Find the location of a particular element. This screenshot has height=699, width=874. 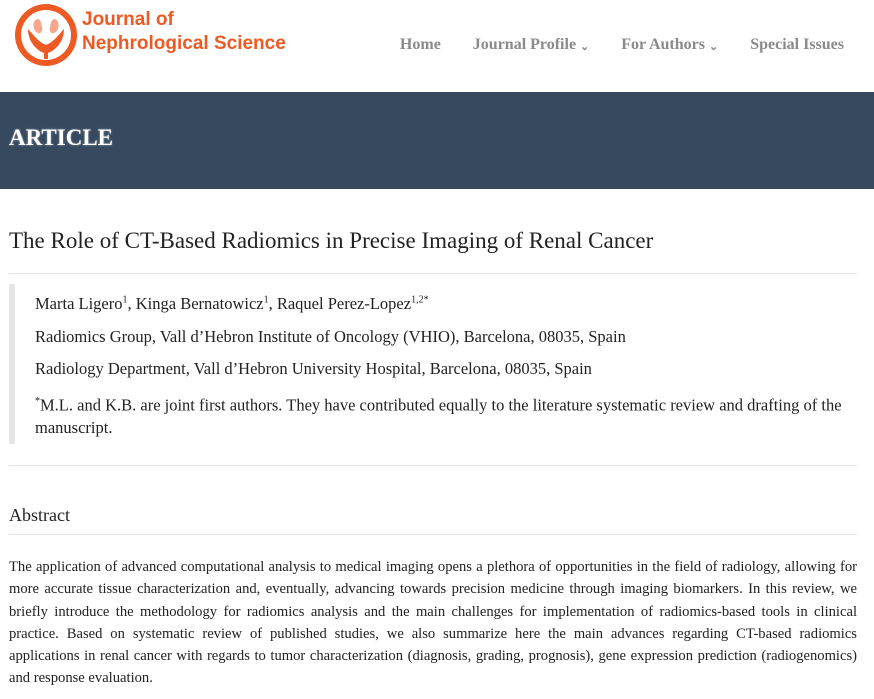

journal-name-line2: Nephrological Science is located at coordinates (184, 43).